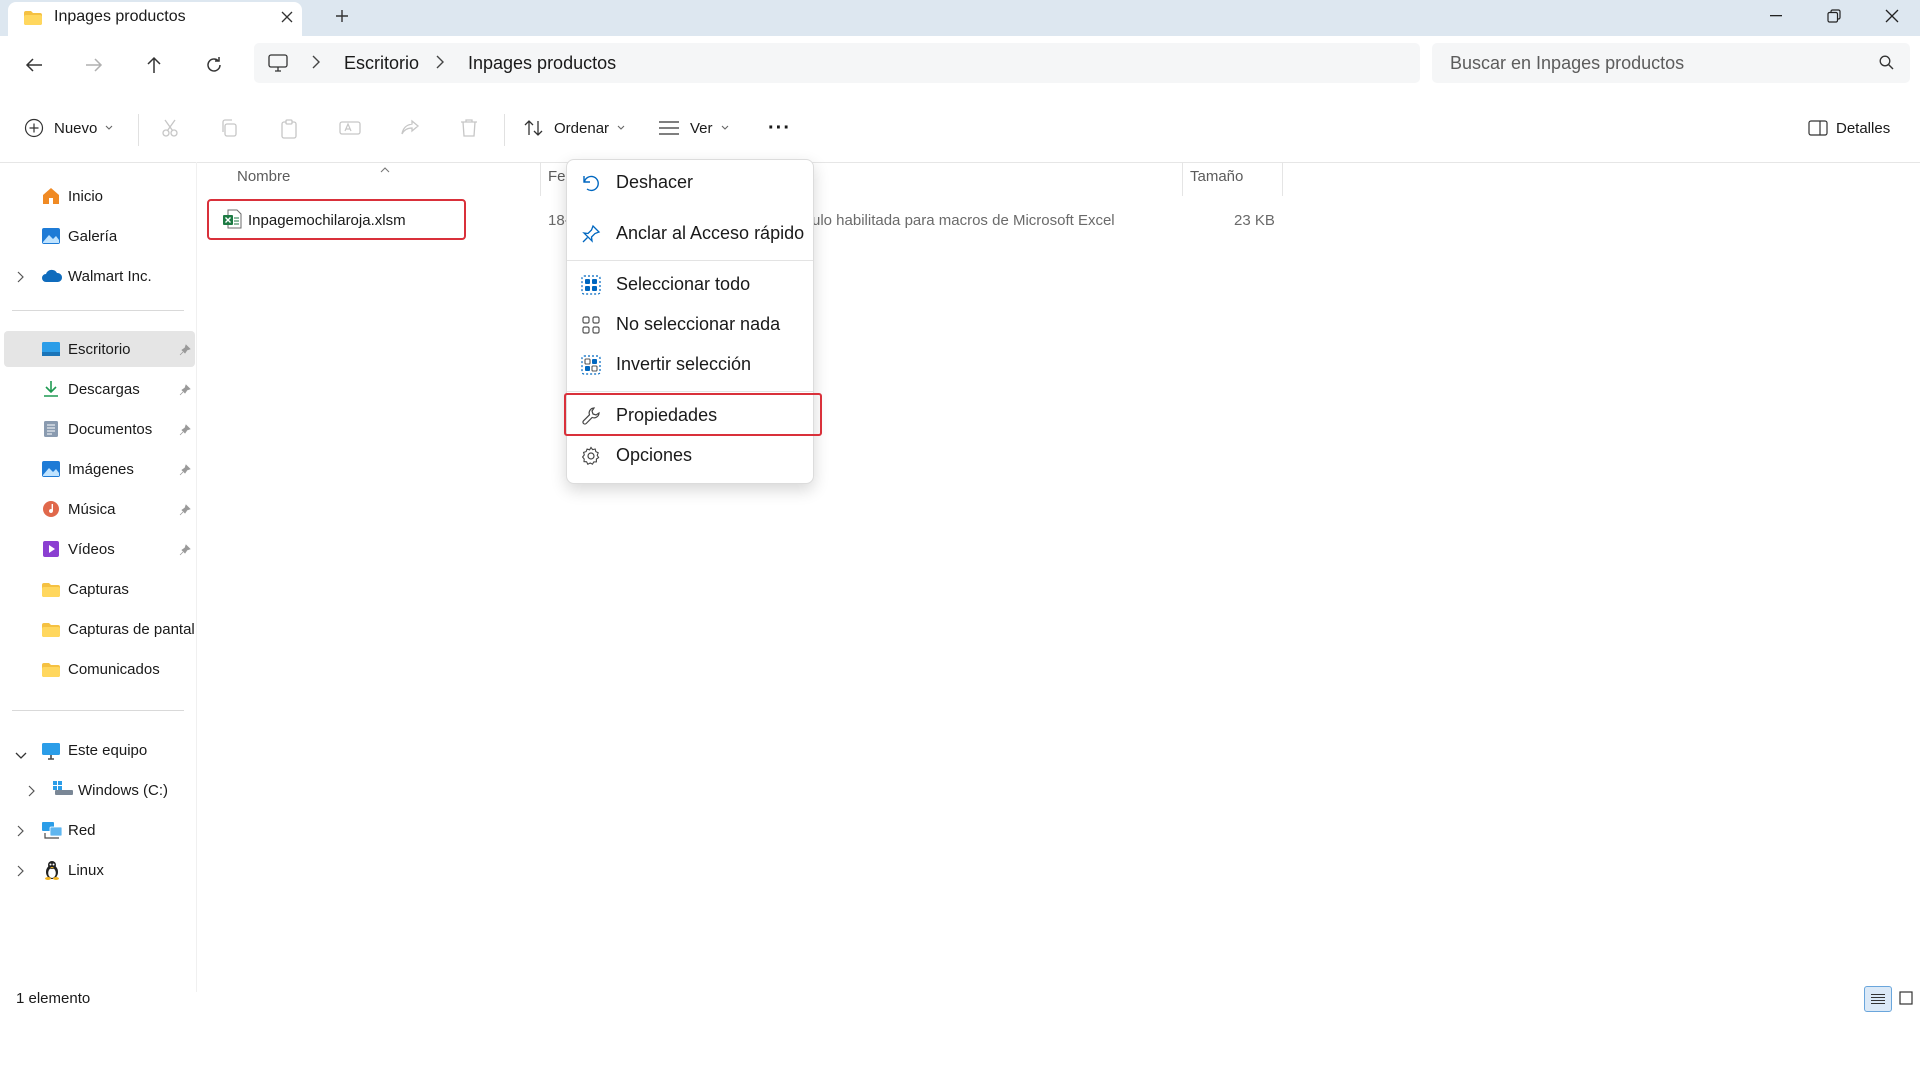  I want to click on sort-button: Ordenar, so click(574, 128).